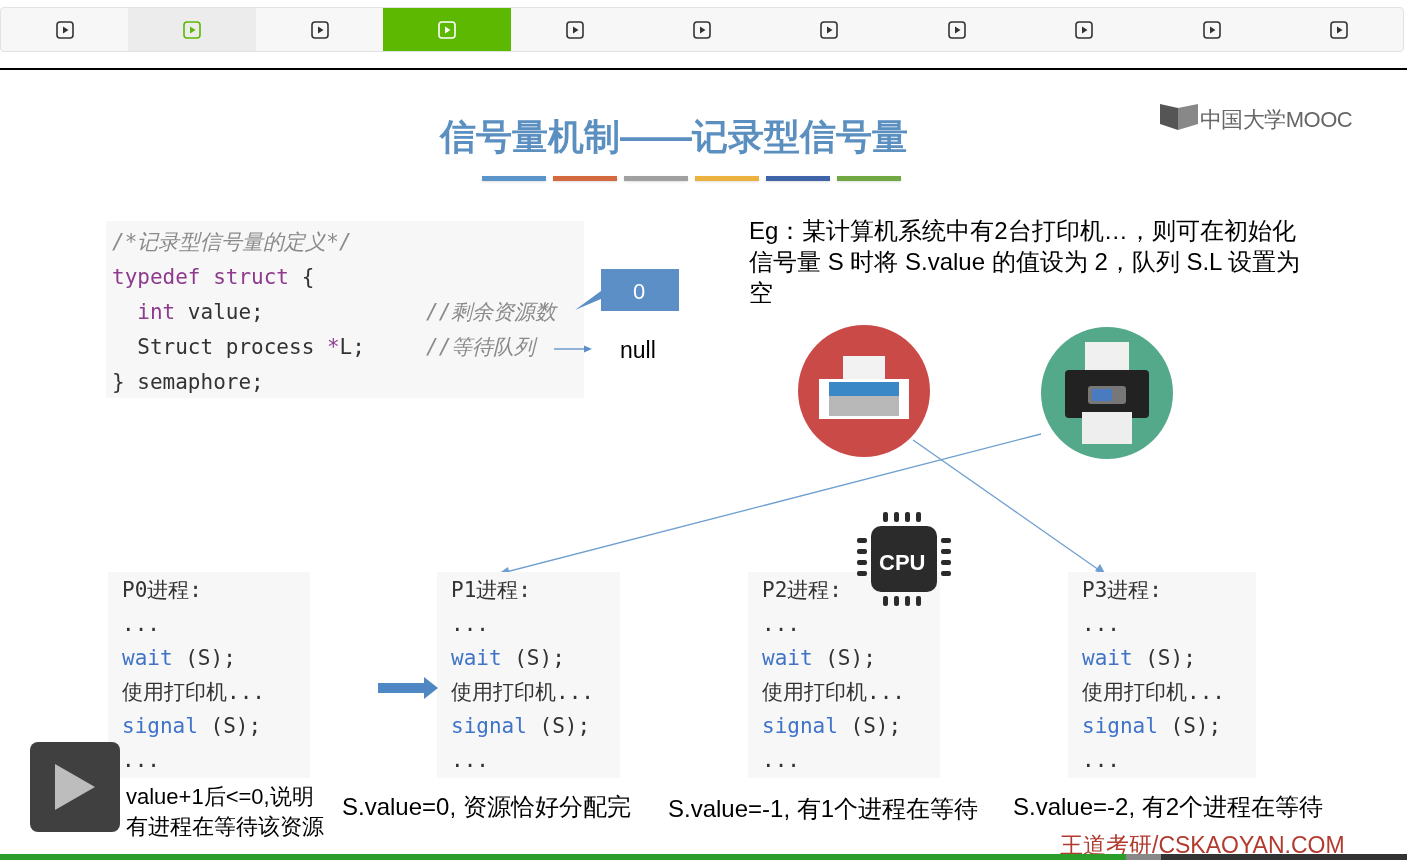  What do you see at coordinates (188, 382) in the screenshot?
I see `code-line: } semaphore;` at bounding box center [188, 382].